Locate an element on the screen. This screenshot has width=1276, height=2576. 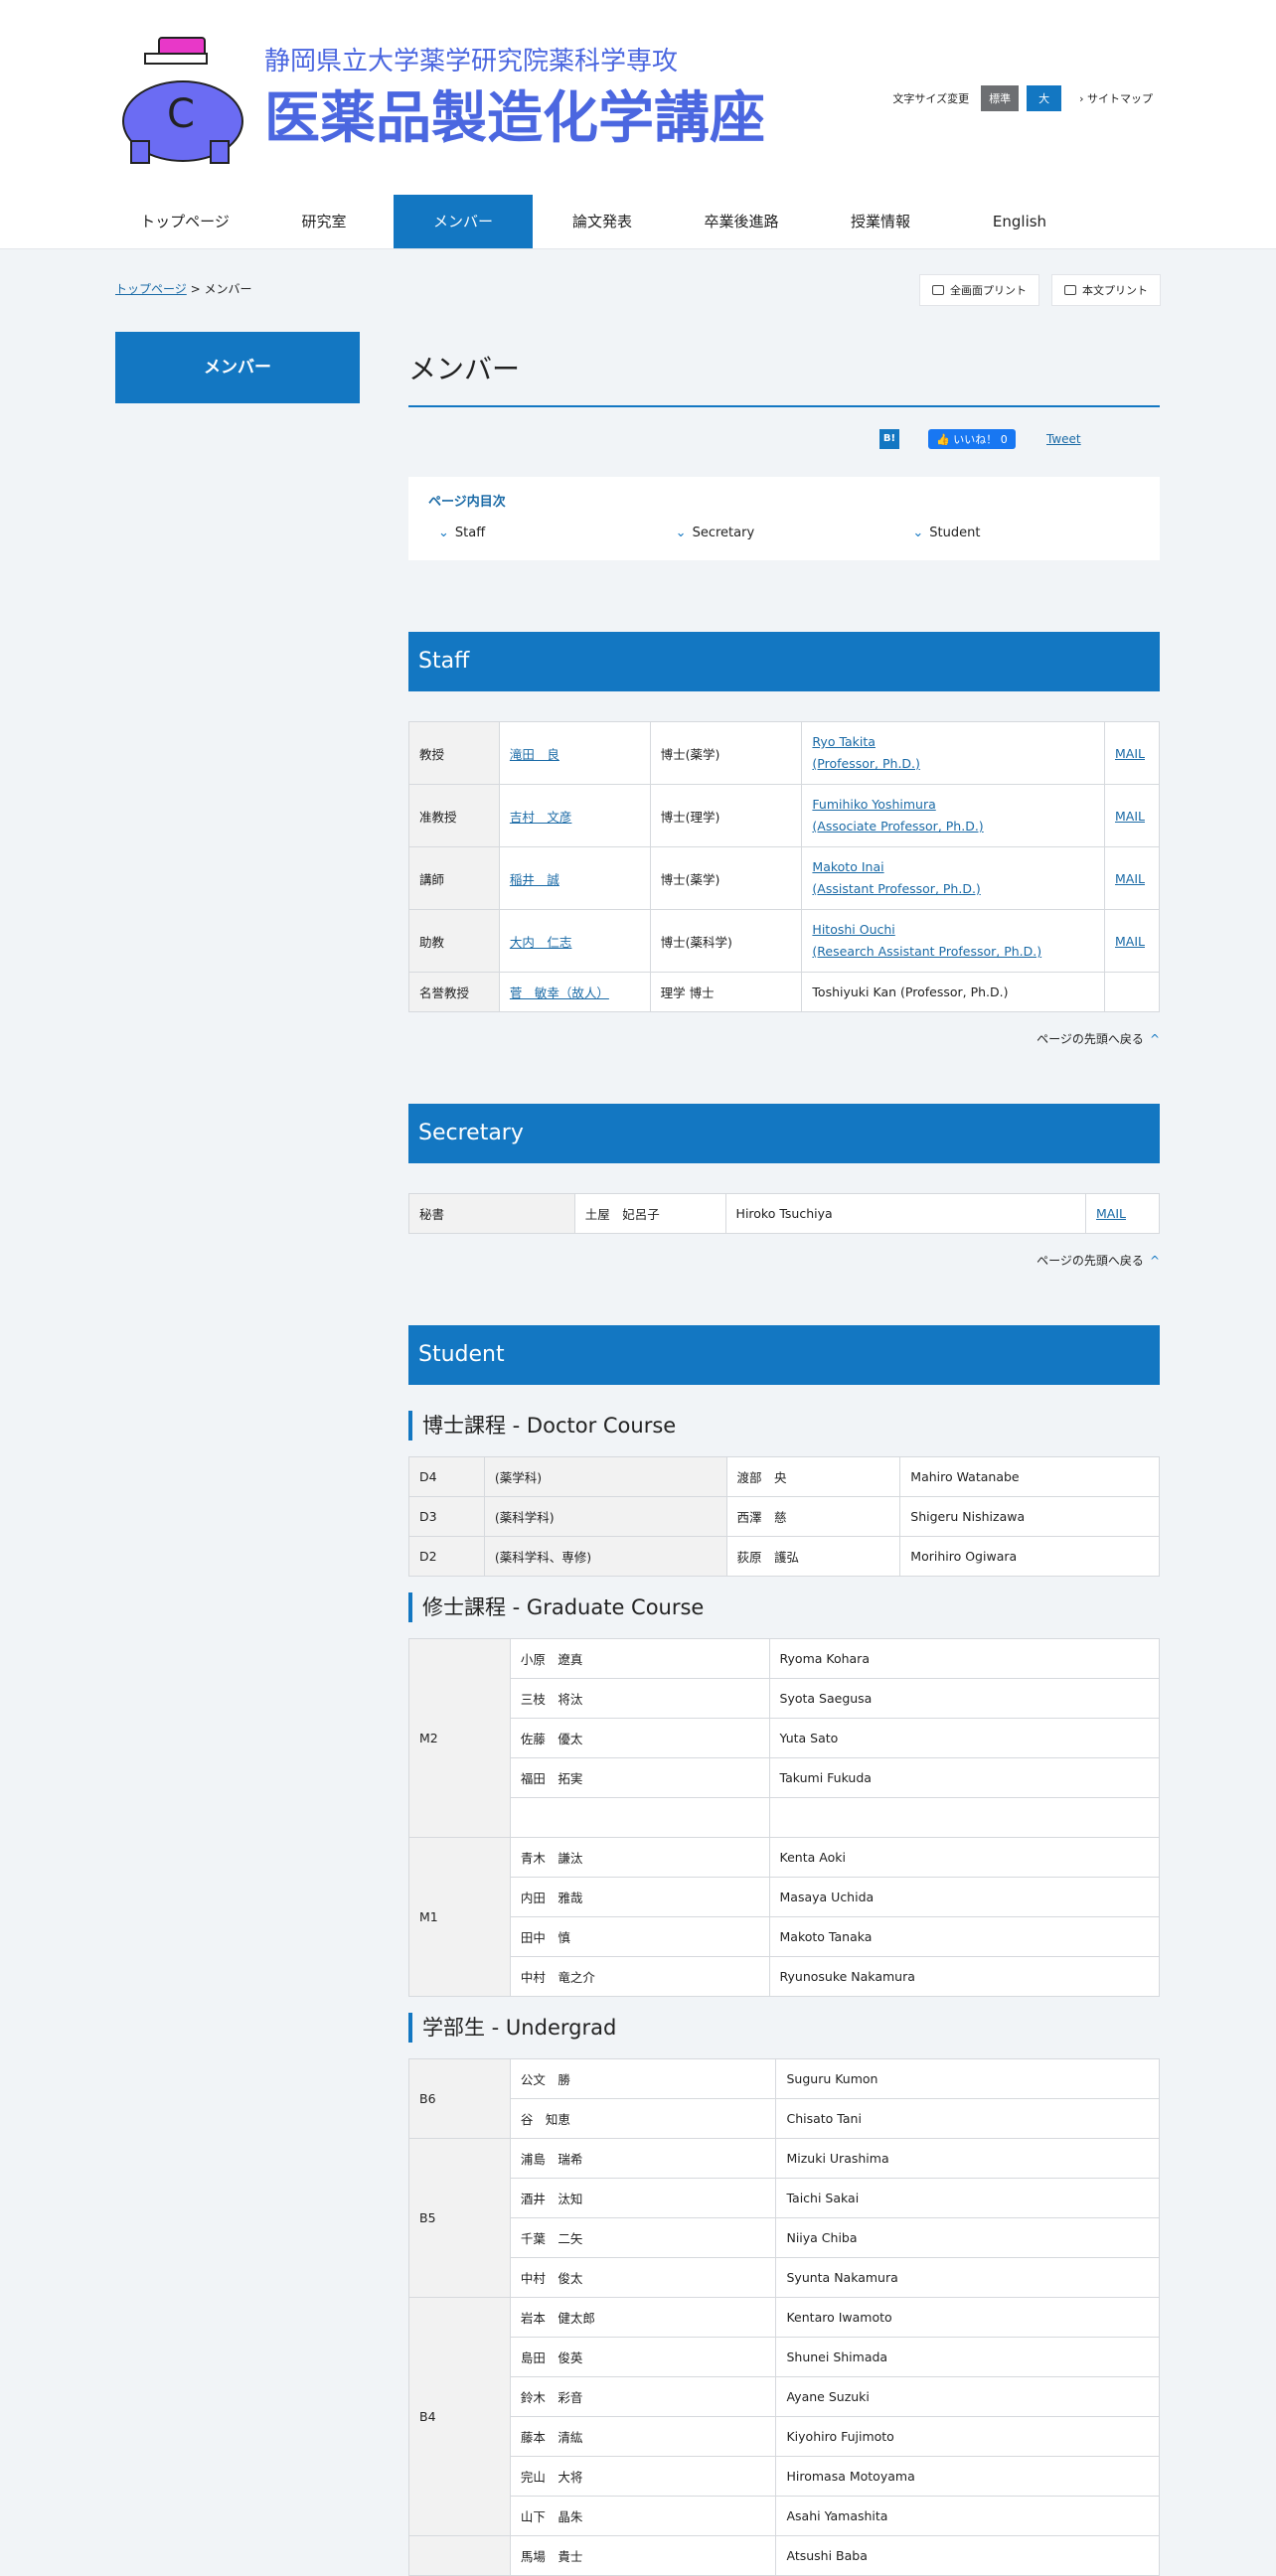
site-logo: C 静岡県立大学薬学研究院薬科学専攻 医薬品製造化学講座 is located at coordinates (443, 99).